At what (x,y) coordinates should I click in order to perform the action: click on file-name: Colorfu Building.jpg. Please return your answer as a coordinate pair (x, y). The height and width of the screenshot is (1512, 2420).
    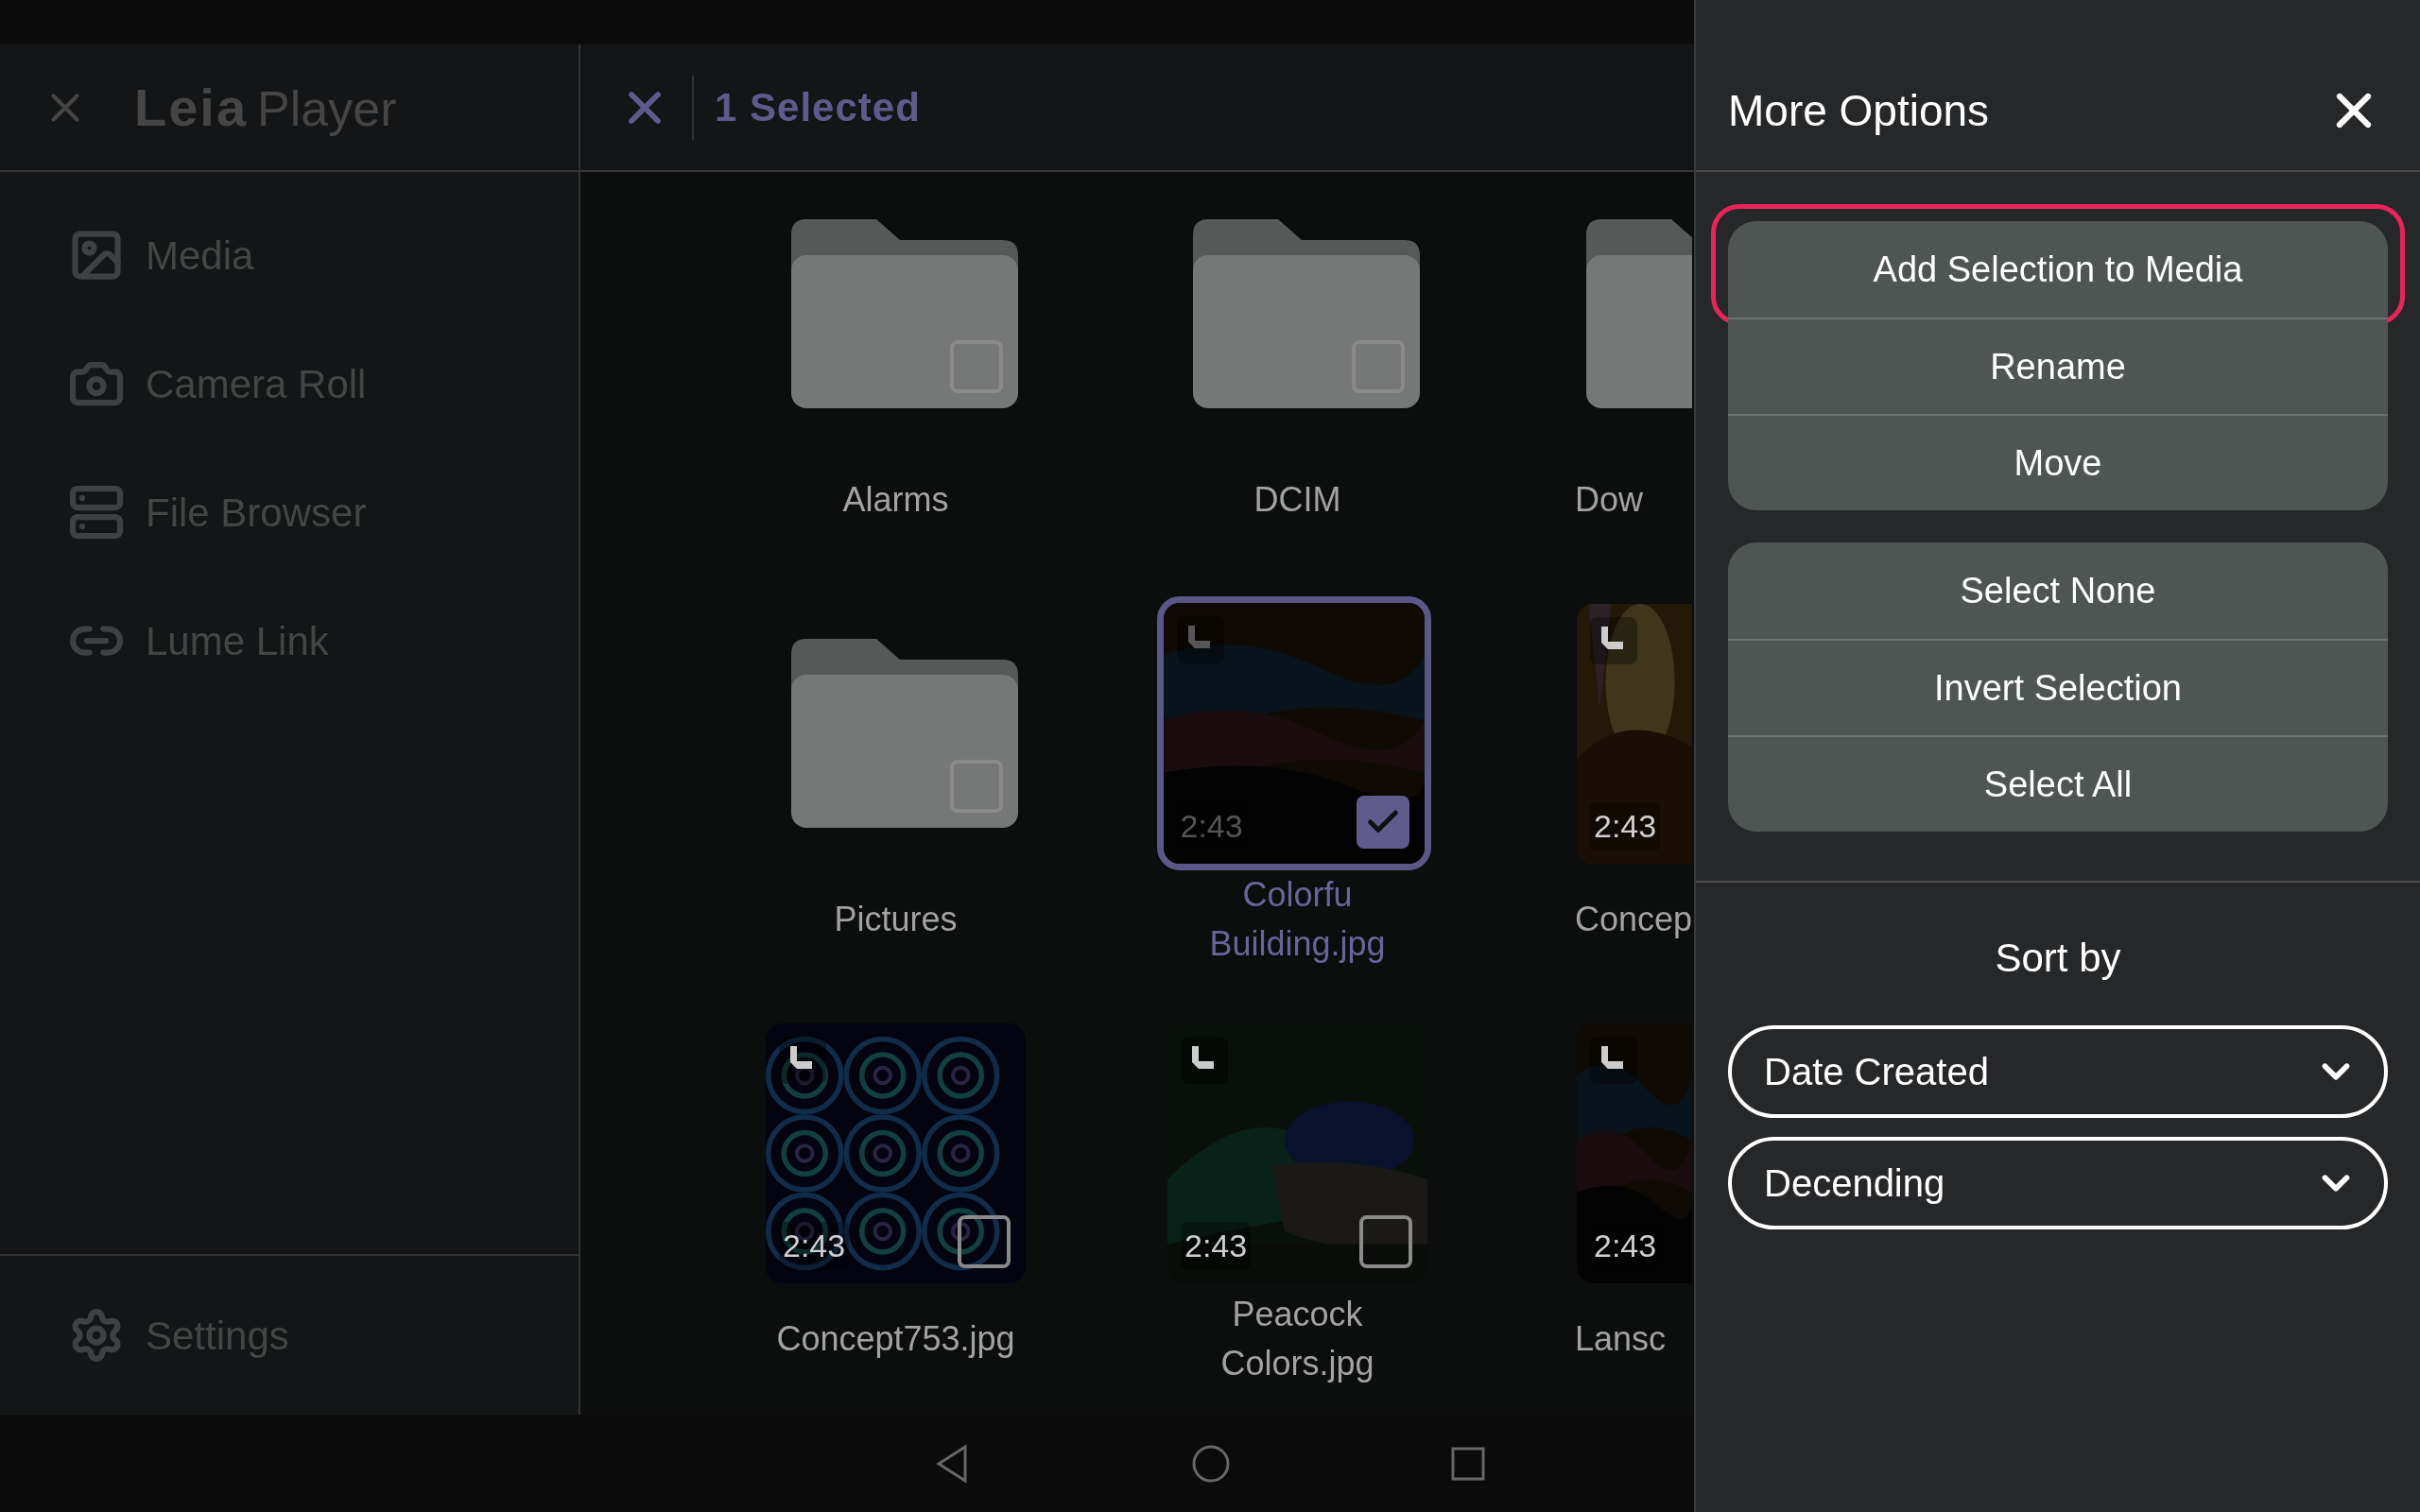
    Looking at the image, I should click on (1297, 919).